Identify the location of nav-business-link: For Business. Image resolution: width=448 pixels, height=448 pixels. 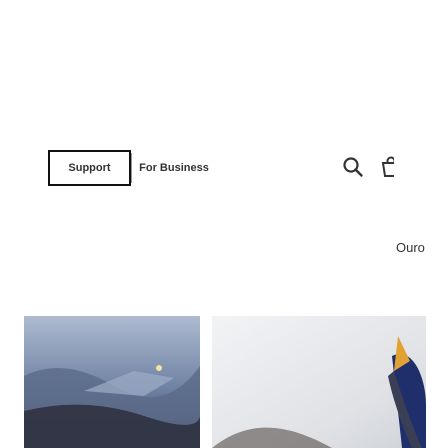
(174, 168).